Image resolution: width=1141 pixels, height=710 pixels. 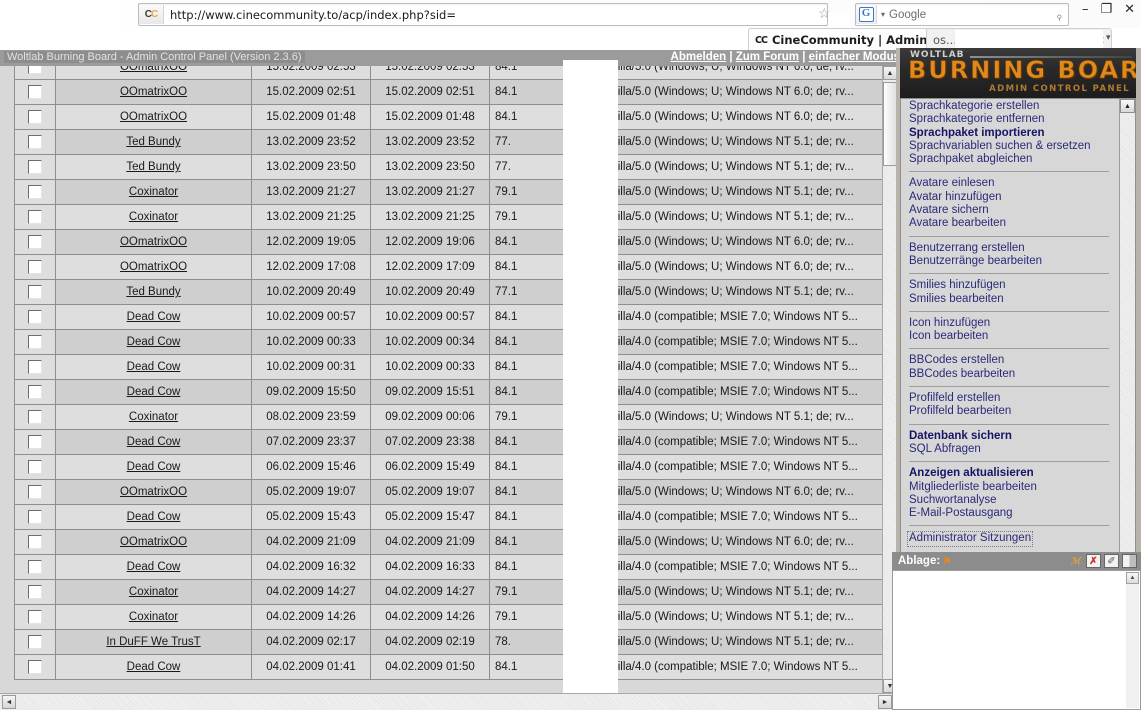 I want to click on menu-scroll-up-button: ▲, so click(x=1127, y=106).